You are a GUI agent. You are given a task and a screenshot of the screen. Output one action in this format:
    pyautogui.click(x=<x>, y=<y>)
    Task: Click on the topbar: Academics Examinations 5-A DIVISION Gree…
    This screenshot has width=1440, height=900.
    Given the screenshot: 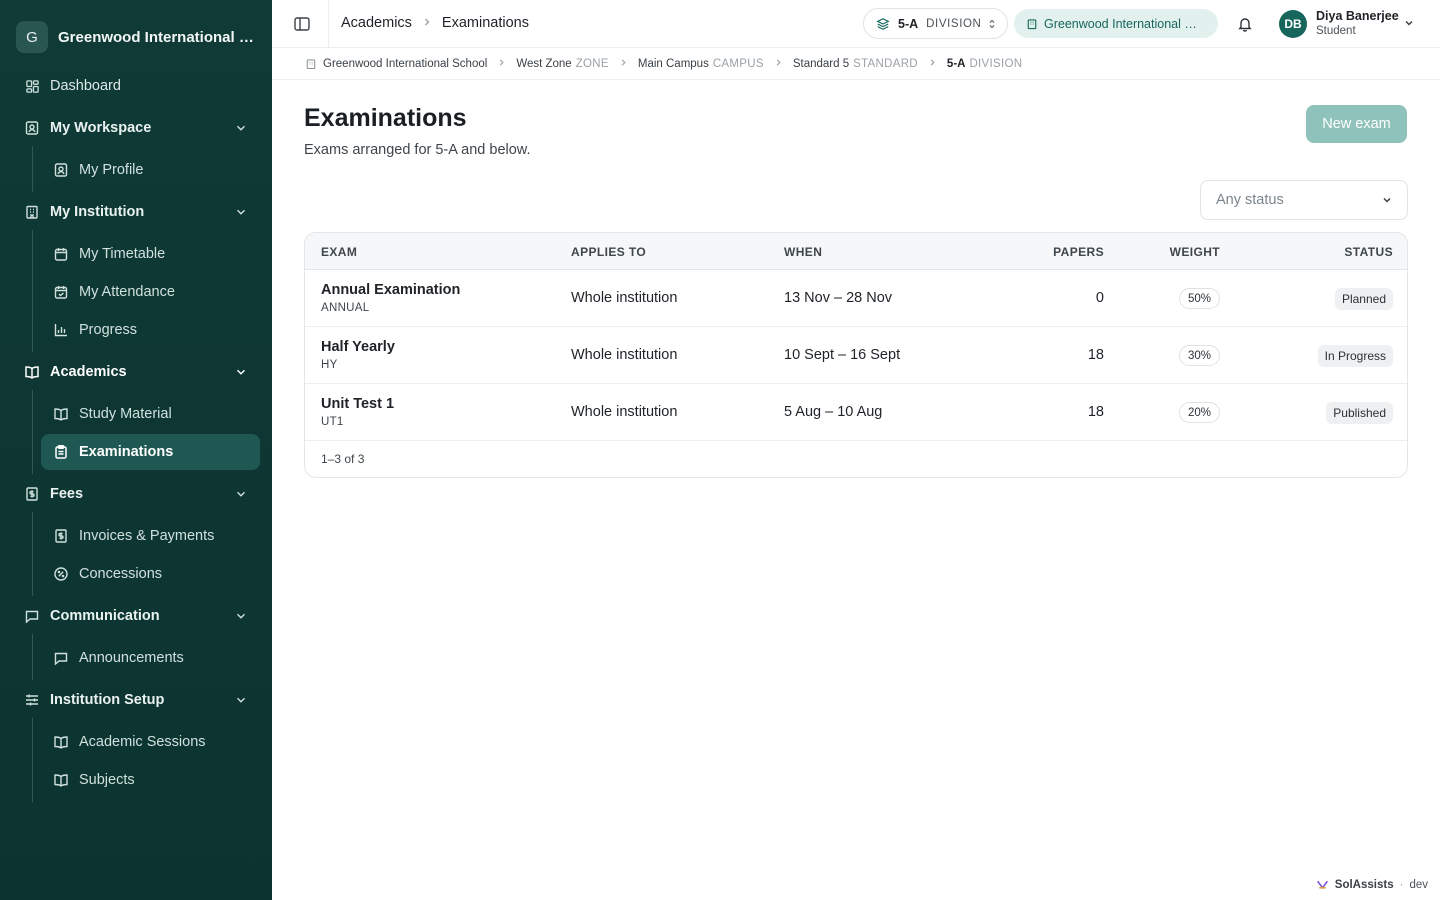 What is the action you would take?
    pyautogui.click(x=856, y=24)
    